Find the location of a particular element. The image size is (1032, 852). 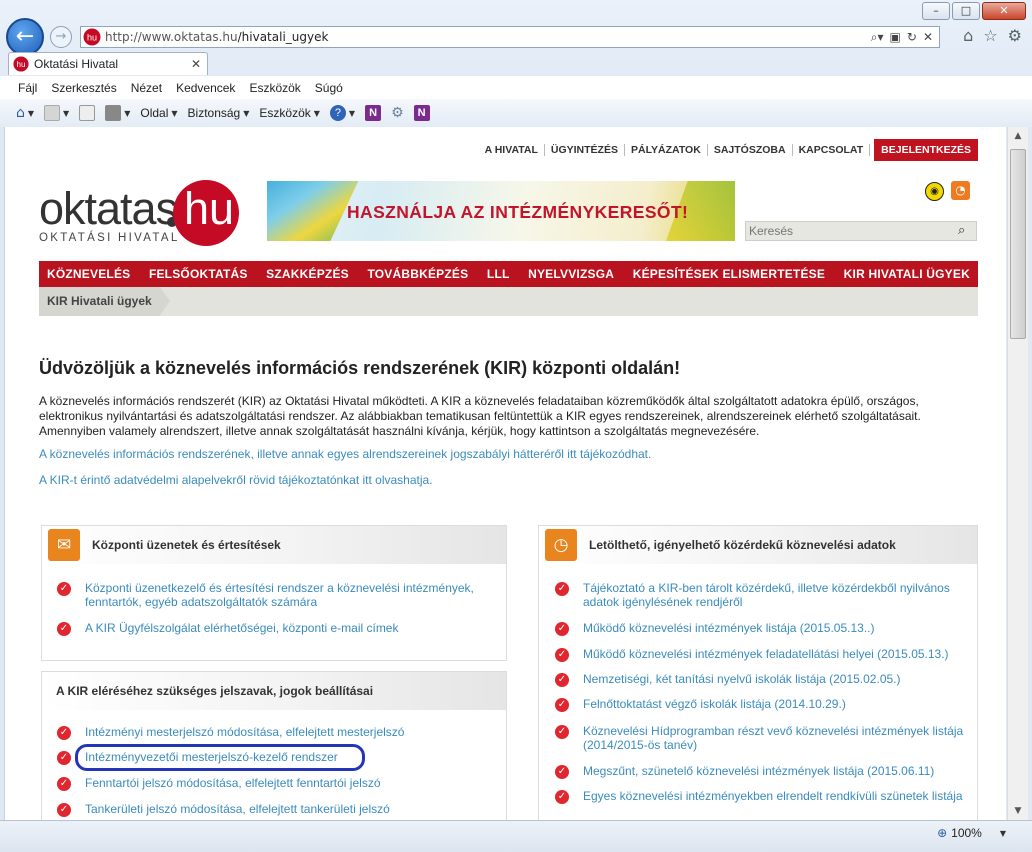

search-icon: ⌕ is located at coordinates (967, 231).